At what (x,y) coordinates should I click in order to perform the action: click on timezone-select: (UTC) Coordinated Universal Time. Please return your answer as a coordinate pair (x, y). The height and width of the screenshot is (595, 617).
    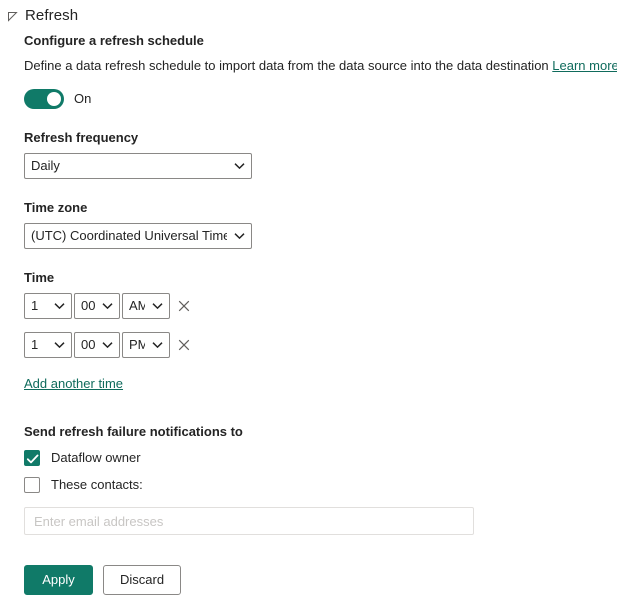
    Looking at the image, I should click on (138, 236).